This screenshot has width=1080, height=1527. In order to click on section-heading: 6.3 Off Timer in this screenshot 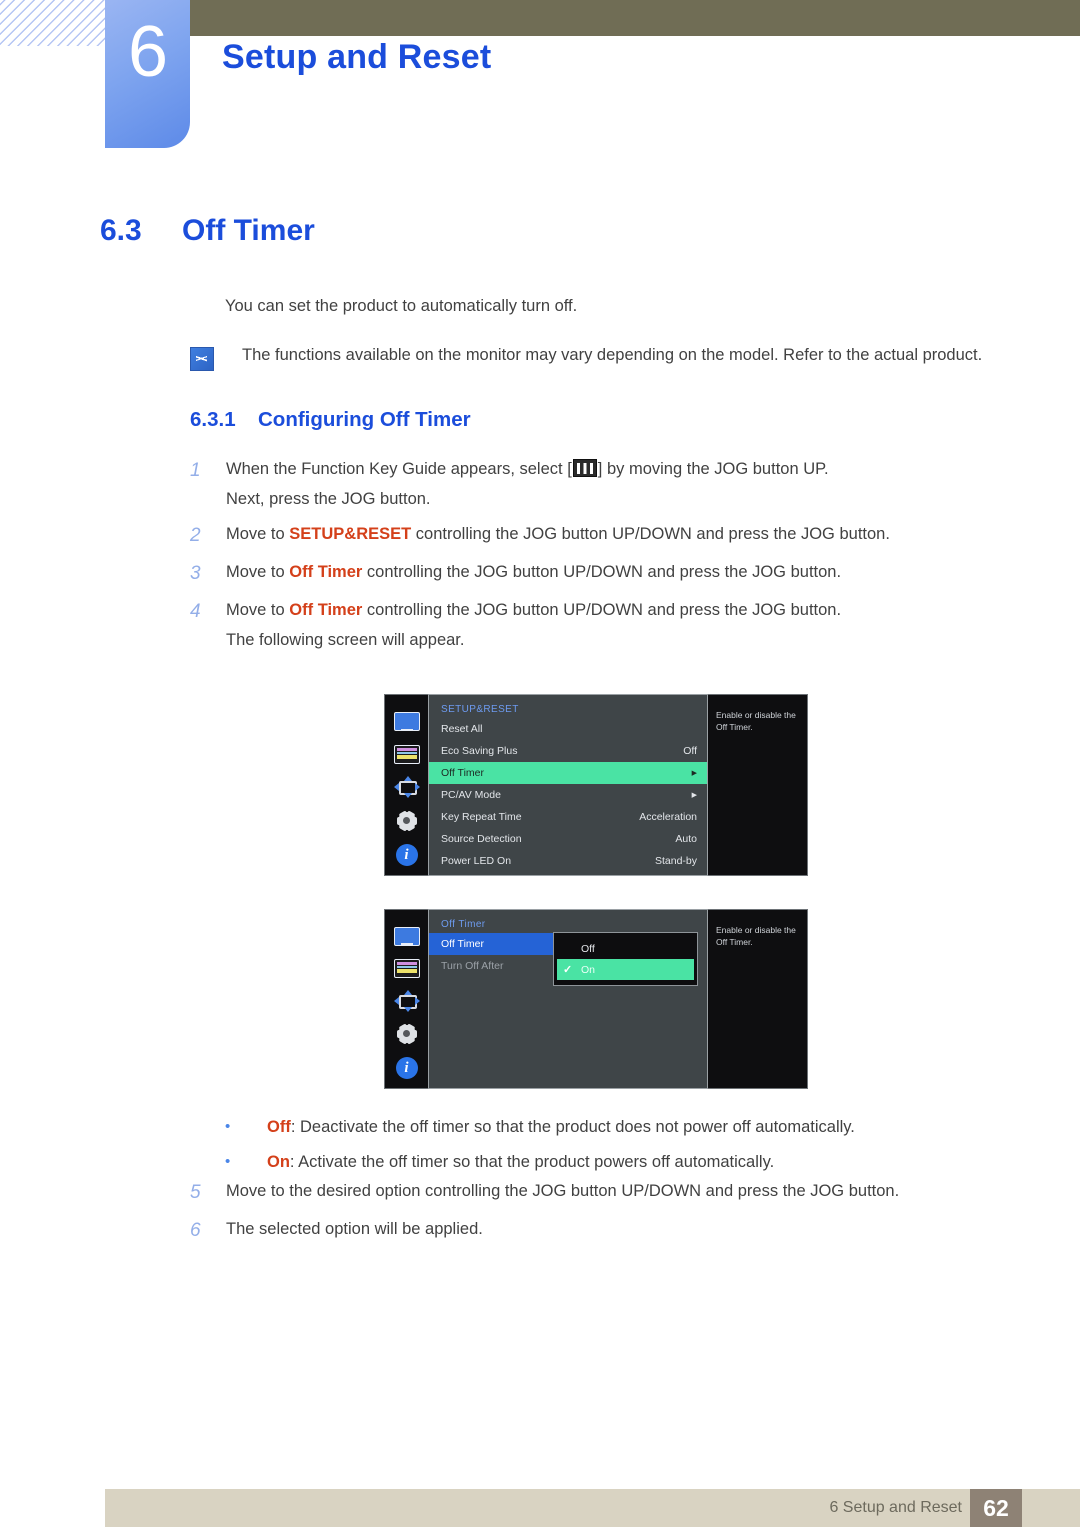, I will do `click(207, 231)`.